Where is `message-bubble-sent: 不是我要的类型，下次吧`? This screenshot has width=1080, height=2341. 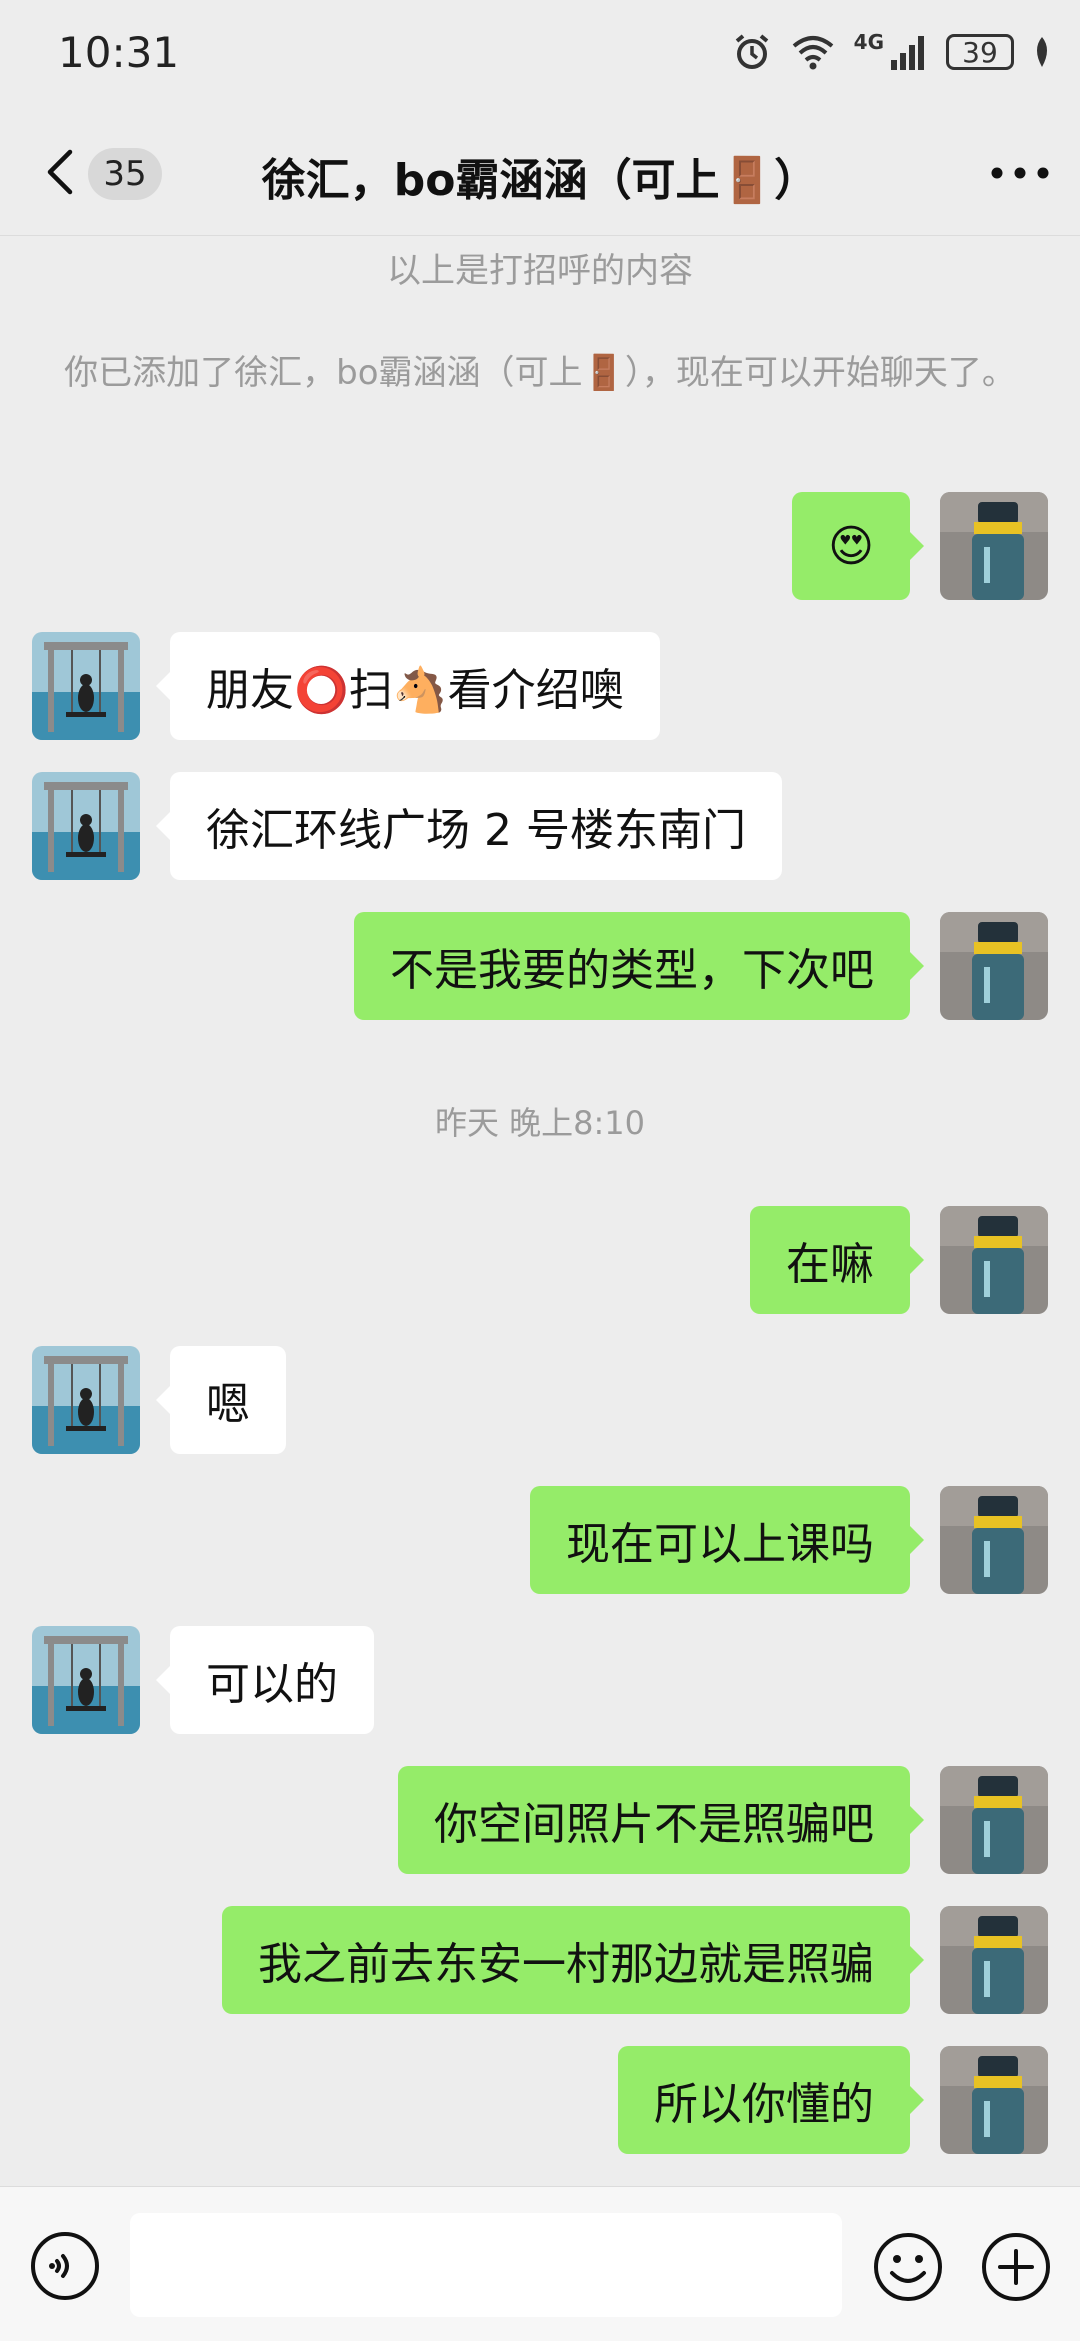
message-bubble-sent: 不是我要的类型，下次吧 is located at coordinates (639, 966).